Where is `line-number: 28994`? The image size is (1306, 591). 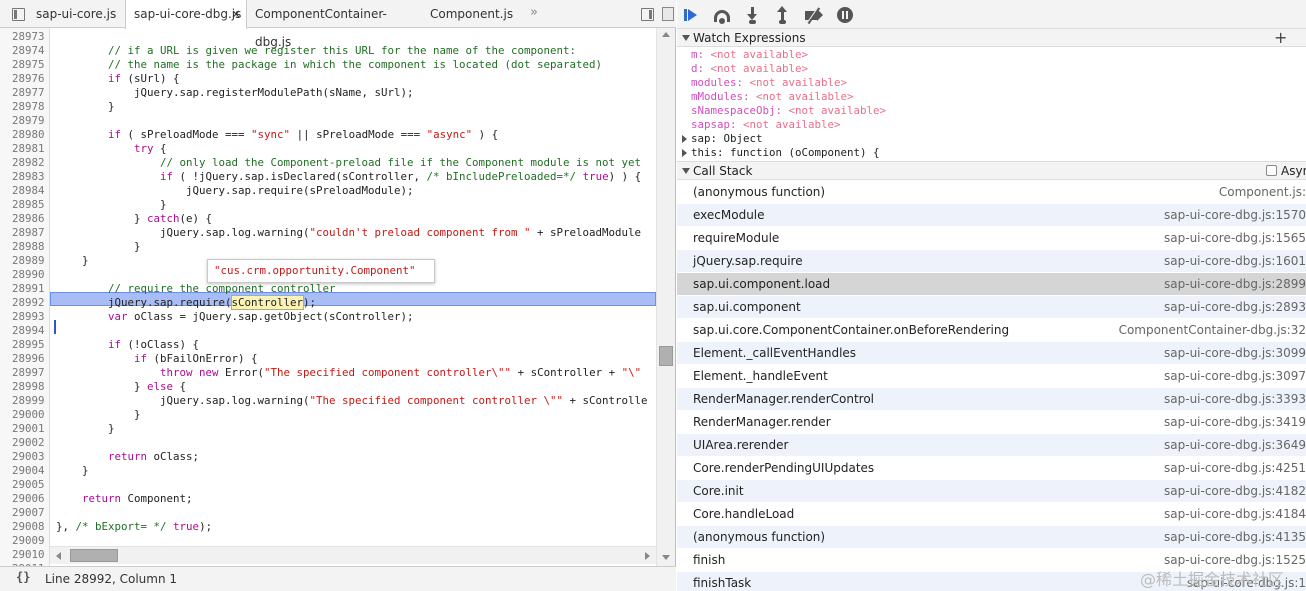 line-number: 28994 is located at coordinates (24, 331).